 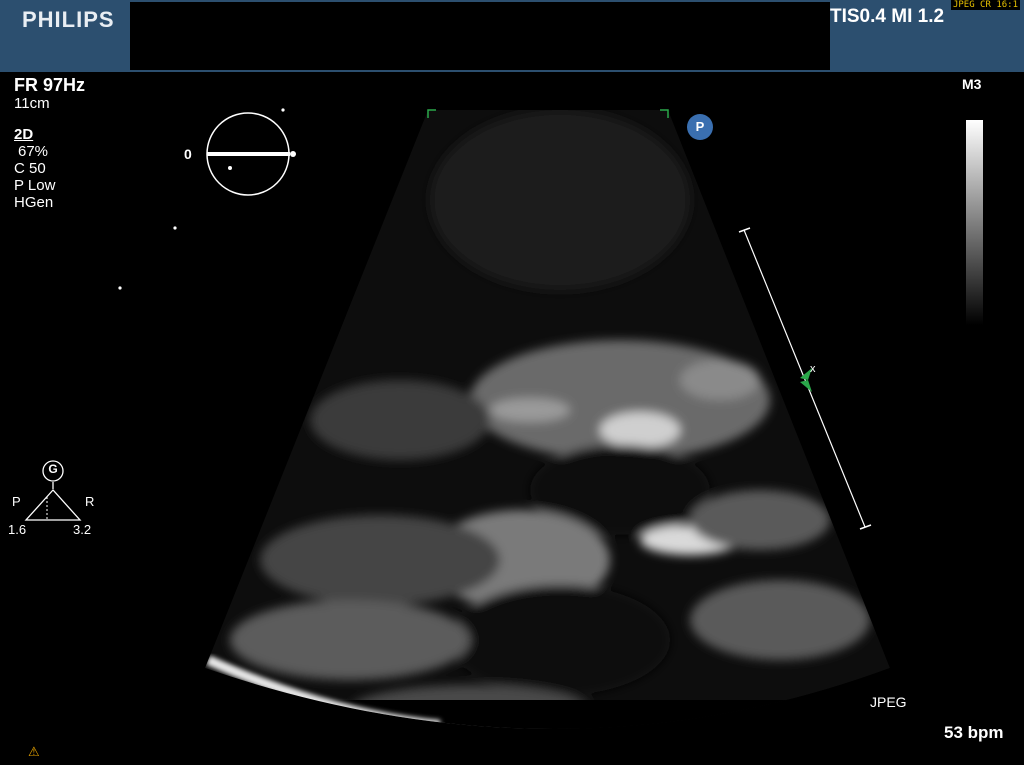 I want to click on svg-text: x, so click(x=813, y=369).